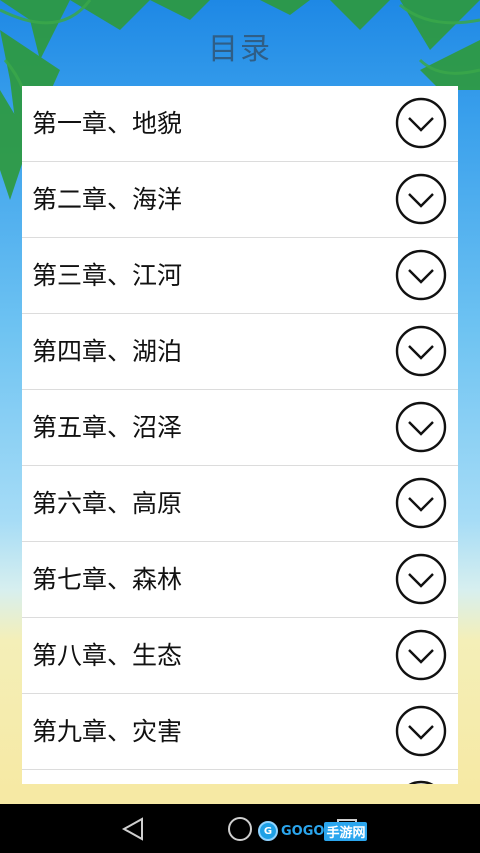 Image resolution: width=480 pixels, height=853 pixels. Describe the element at coordinates (107, 579) in the screenshot. I see `chapter-label: 第七章、森林` at that location.